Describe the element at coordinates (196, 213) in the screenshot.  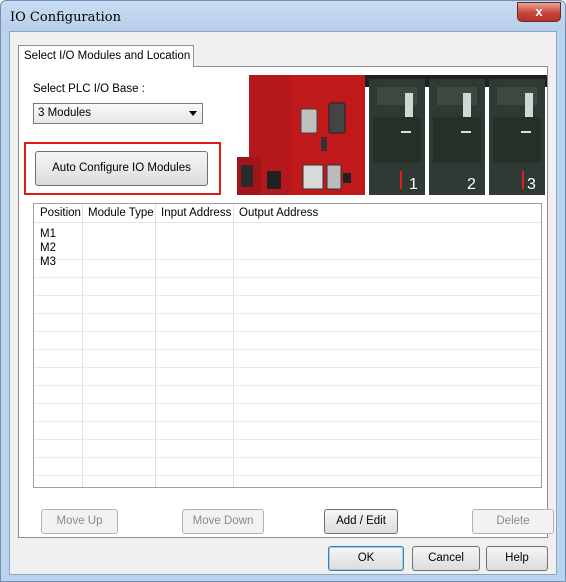
I see `column-header-input-address: Input Address` at that location.